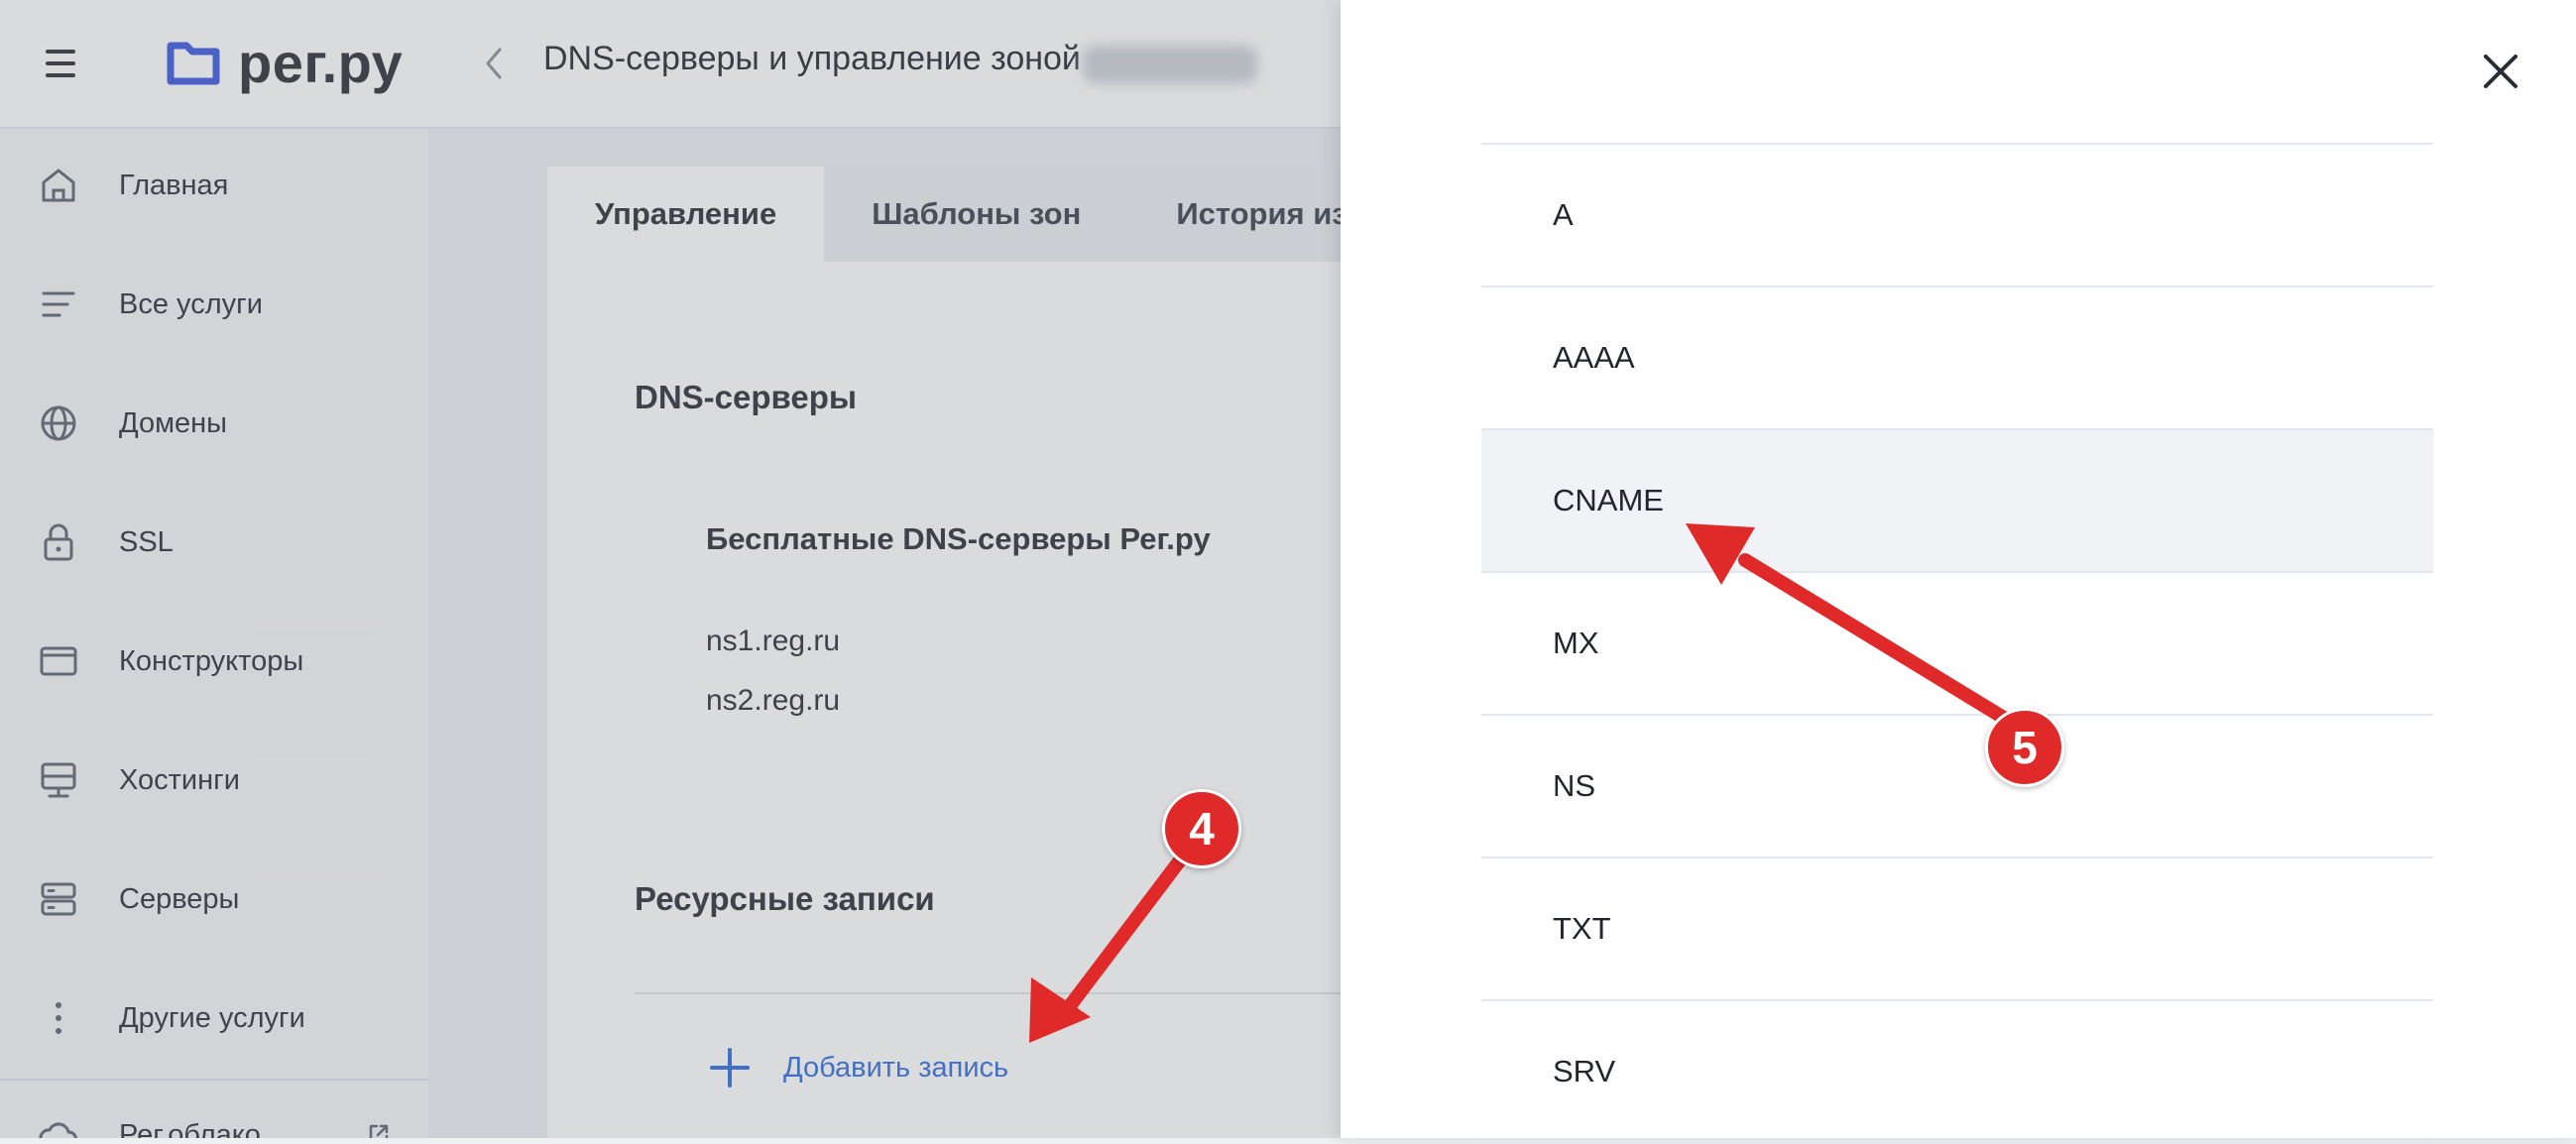 Image resolution: width=2576 pixels, height=1144 pixels. I want to click on record-type-aaaa: AAAA, so click(1957, 358).